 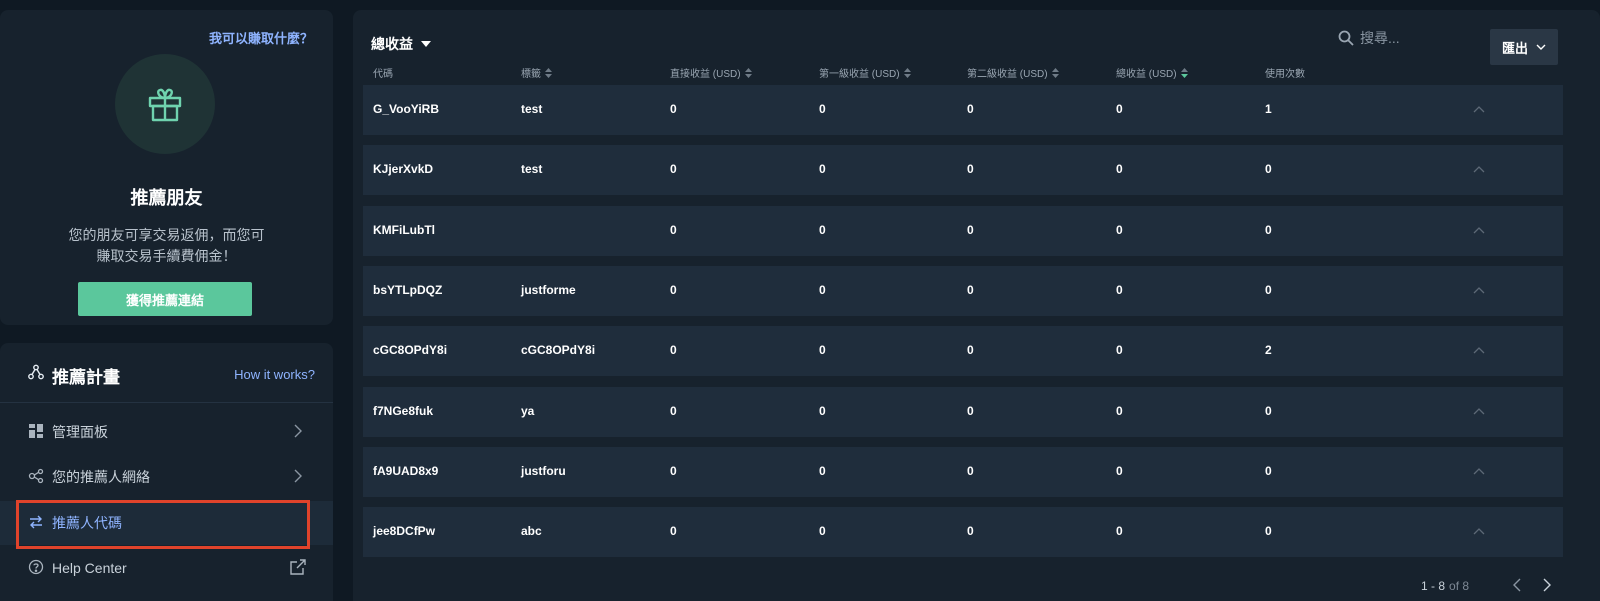 I want to click on table-row: G_VooYiRB test 0 0 0 0 1, so click(x=963, y=110).